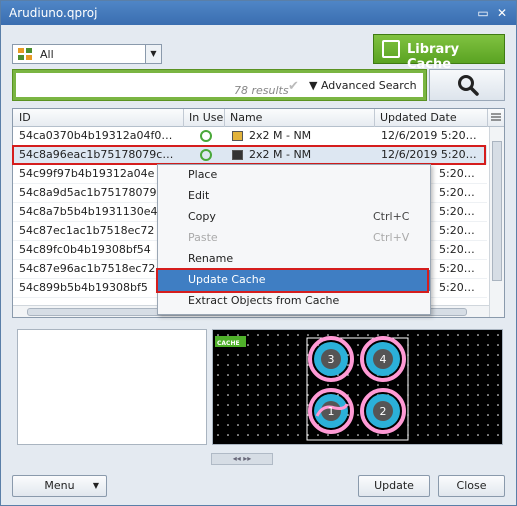 The width and height of the screenshot is (517, 506). I want to click on filter-value: All, so click(47, 54).